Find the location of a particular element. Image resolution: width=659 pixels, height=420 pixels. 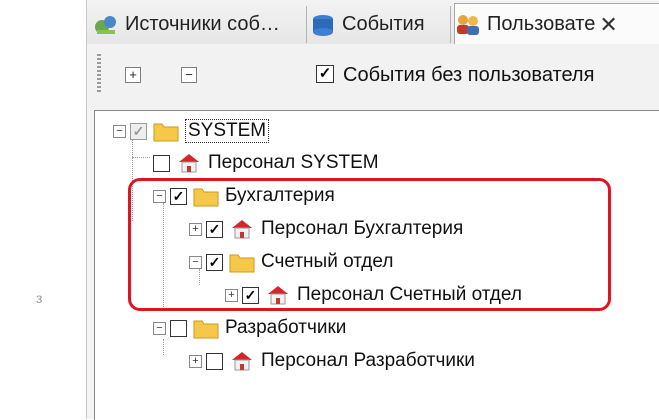

node-label: SYSTEM is located at coordinates (227, 131).